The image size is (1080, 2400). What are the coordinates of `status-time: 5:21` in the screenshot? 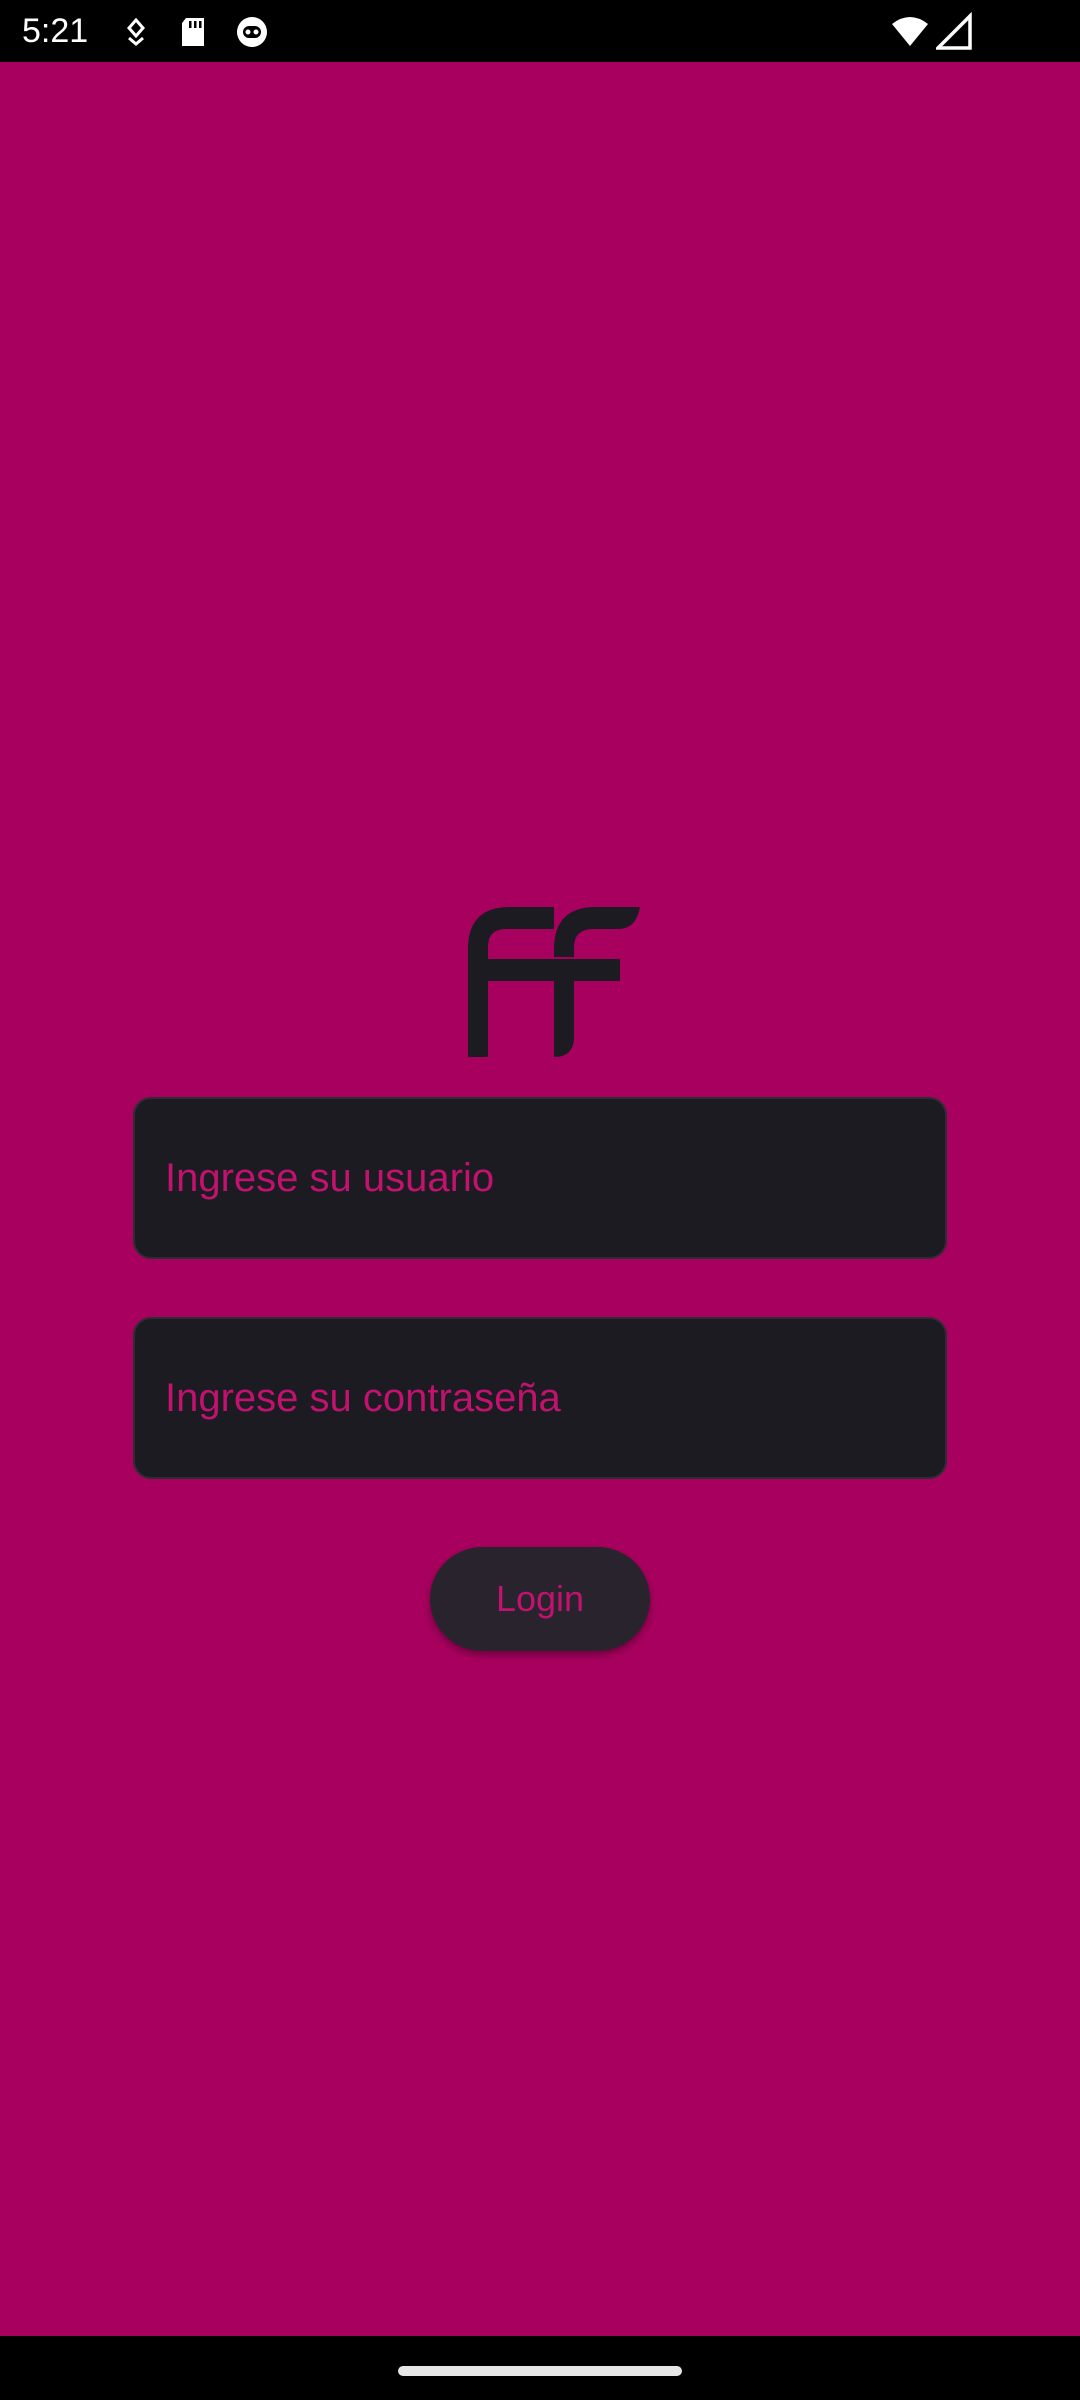 It's located at (55, 31).